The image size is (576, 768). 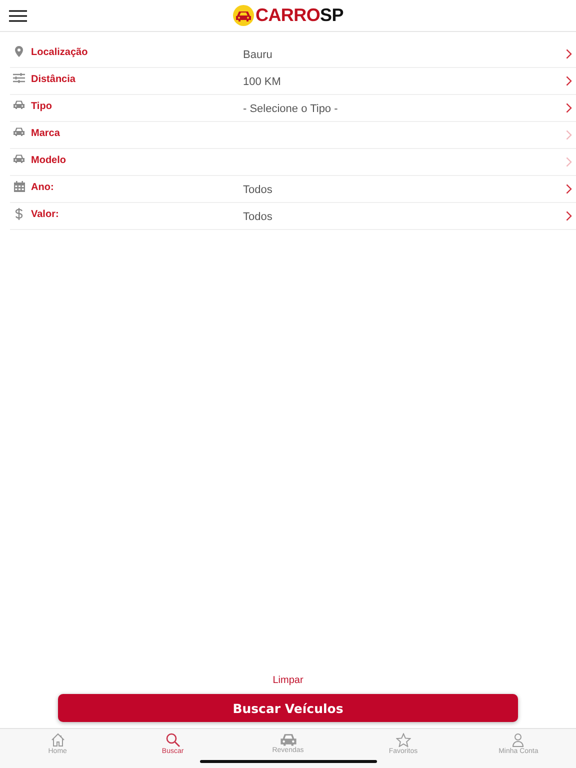 I want to click on filter-row: Distância 100 KM, so click(x=293, y=81).